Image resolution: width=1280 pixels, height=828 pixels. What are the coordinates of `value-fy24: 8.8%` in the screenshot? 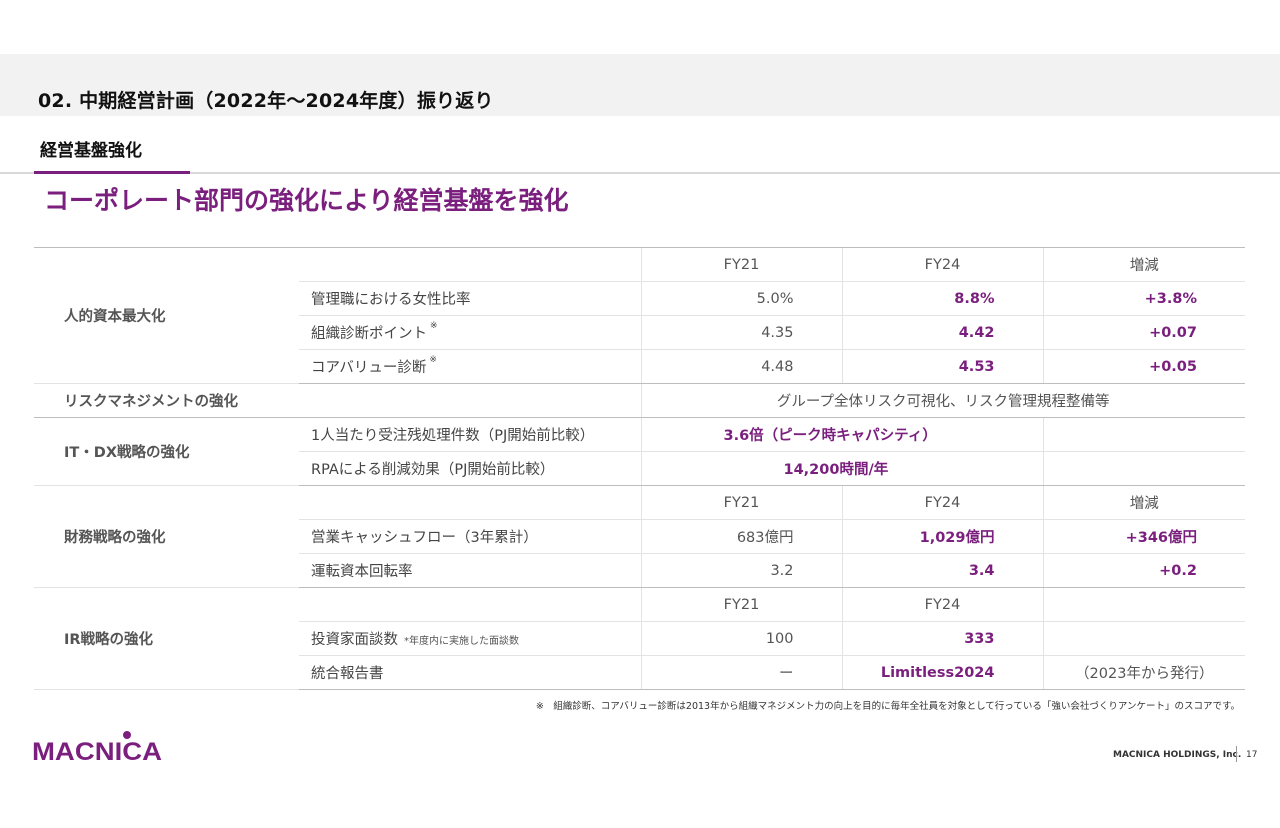 It's located at (942, 298).